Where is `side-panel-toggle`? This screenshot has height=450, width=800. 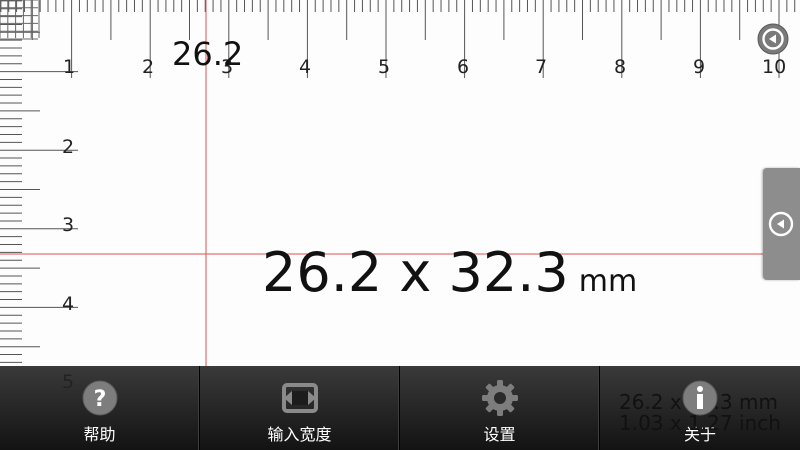
side-panel-toggle is located at coordinates (781, 224).